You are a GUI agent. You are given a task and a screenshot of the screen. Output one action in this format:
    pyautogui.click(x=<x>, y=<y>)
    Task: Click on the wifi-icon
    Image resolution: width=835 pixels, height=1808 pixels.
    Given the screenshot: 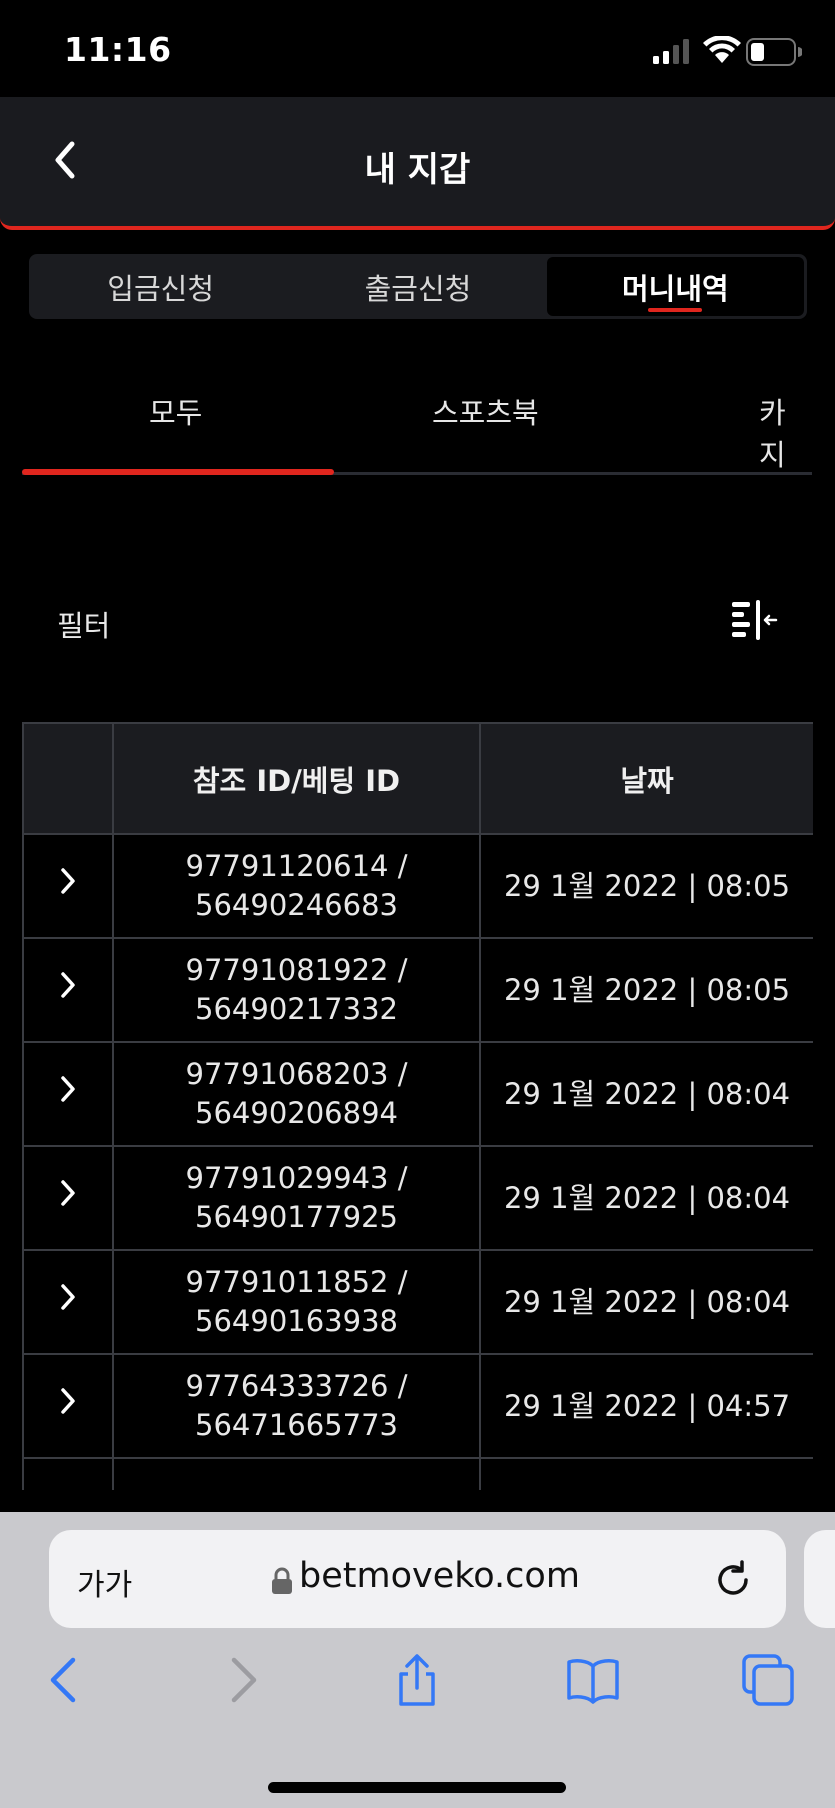 What is the action you would take?
    pyautogui.click(x=722, y=49)
    